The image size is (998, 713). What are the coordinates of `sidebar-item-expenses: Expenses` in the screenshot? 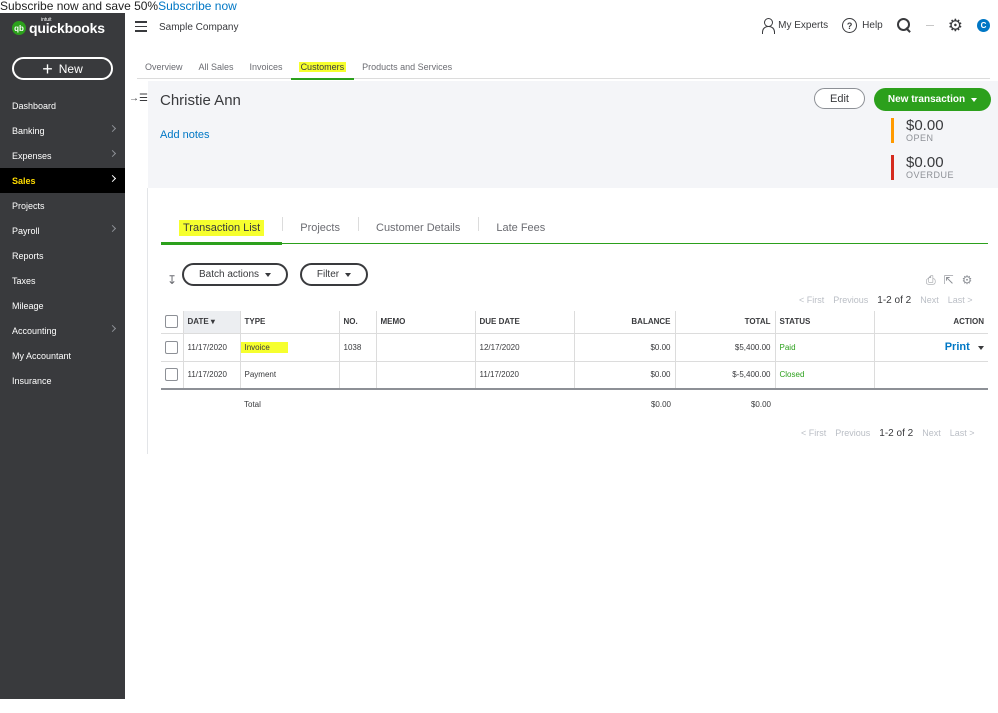 It's located at (62, 155).